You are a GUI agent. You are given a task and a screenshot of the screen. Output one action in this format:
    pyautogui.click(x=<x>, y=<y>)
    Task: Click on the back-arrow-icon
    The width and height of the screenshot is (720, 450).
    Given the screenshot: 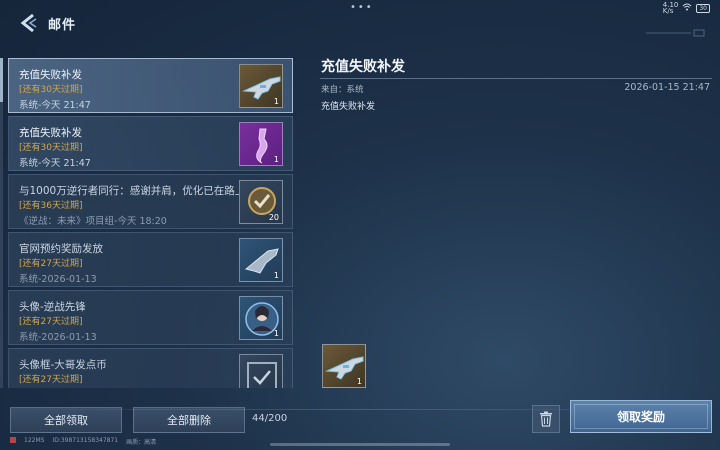 What is the action you would take?
    pyautogui.click(x=28, y=23)
    